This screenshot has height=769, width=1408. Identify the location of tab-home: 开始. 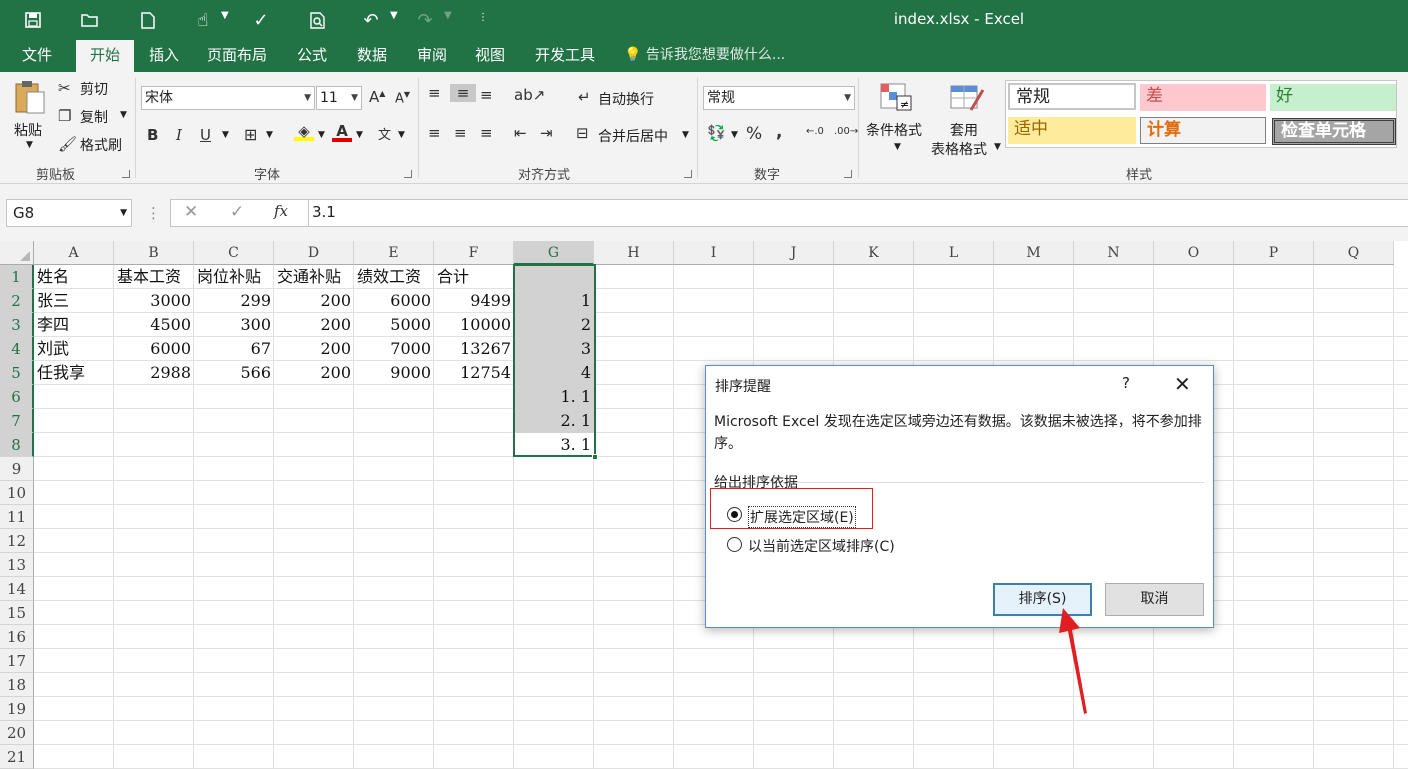
(105, 56).